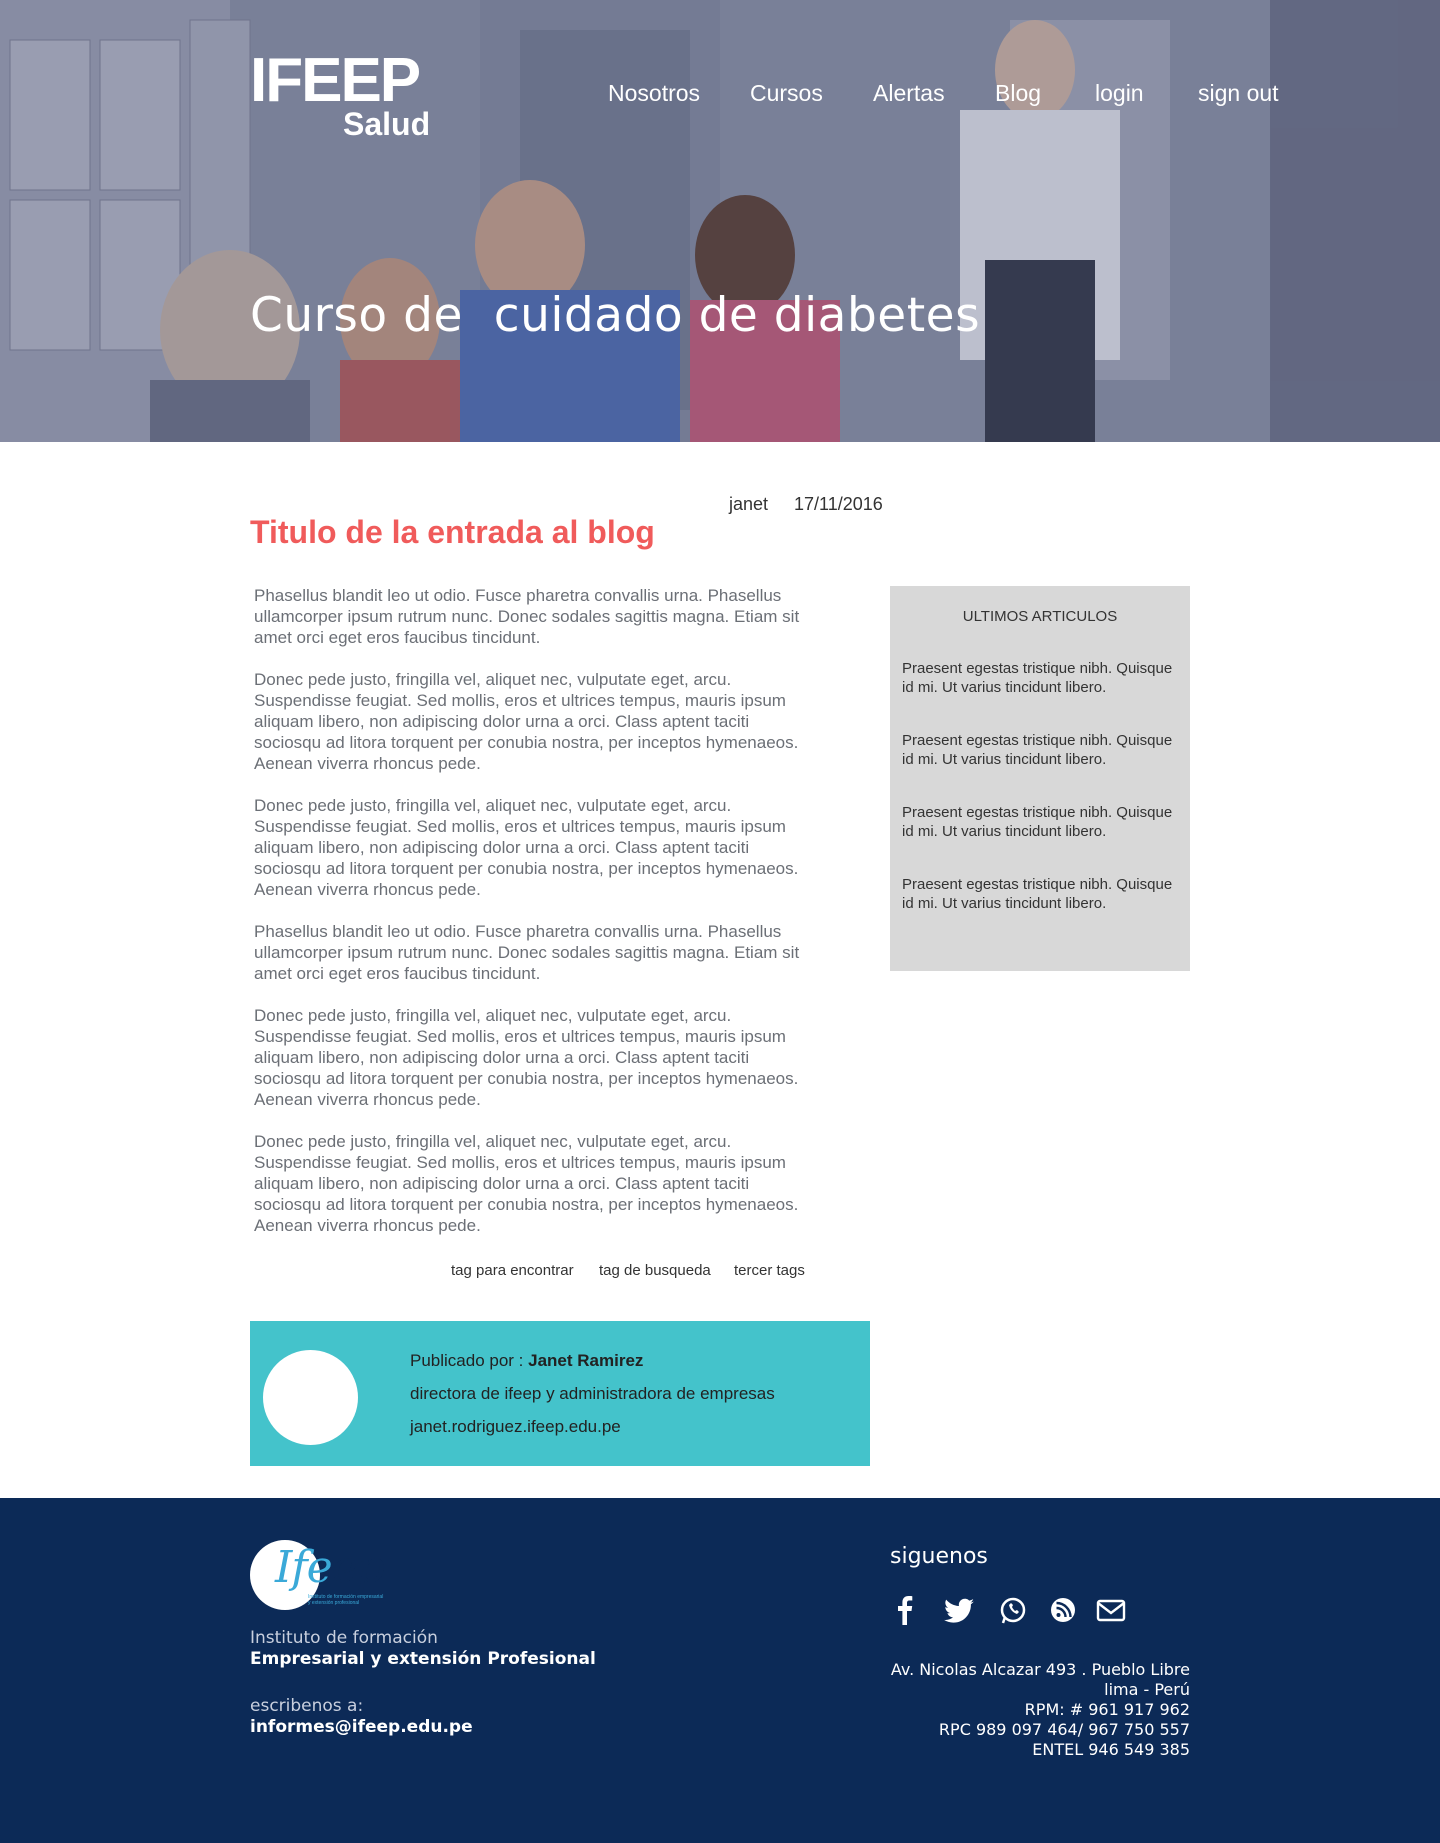 The height and width of the screenshot is (1843, 1440). What do you see at coordinates (330, 1567) in the screenshot?
I see `footer-logo-wordmark: Ifeep` at bounding box center [330, 1567].